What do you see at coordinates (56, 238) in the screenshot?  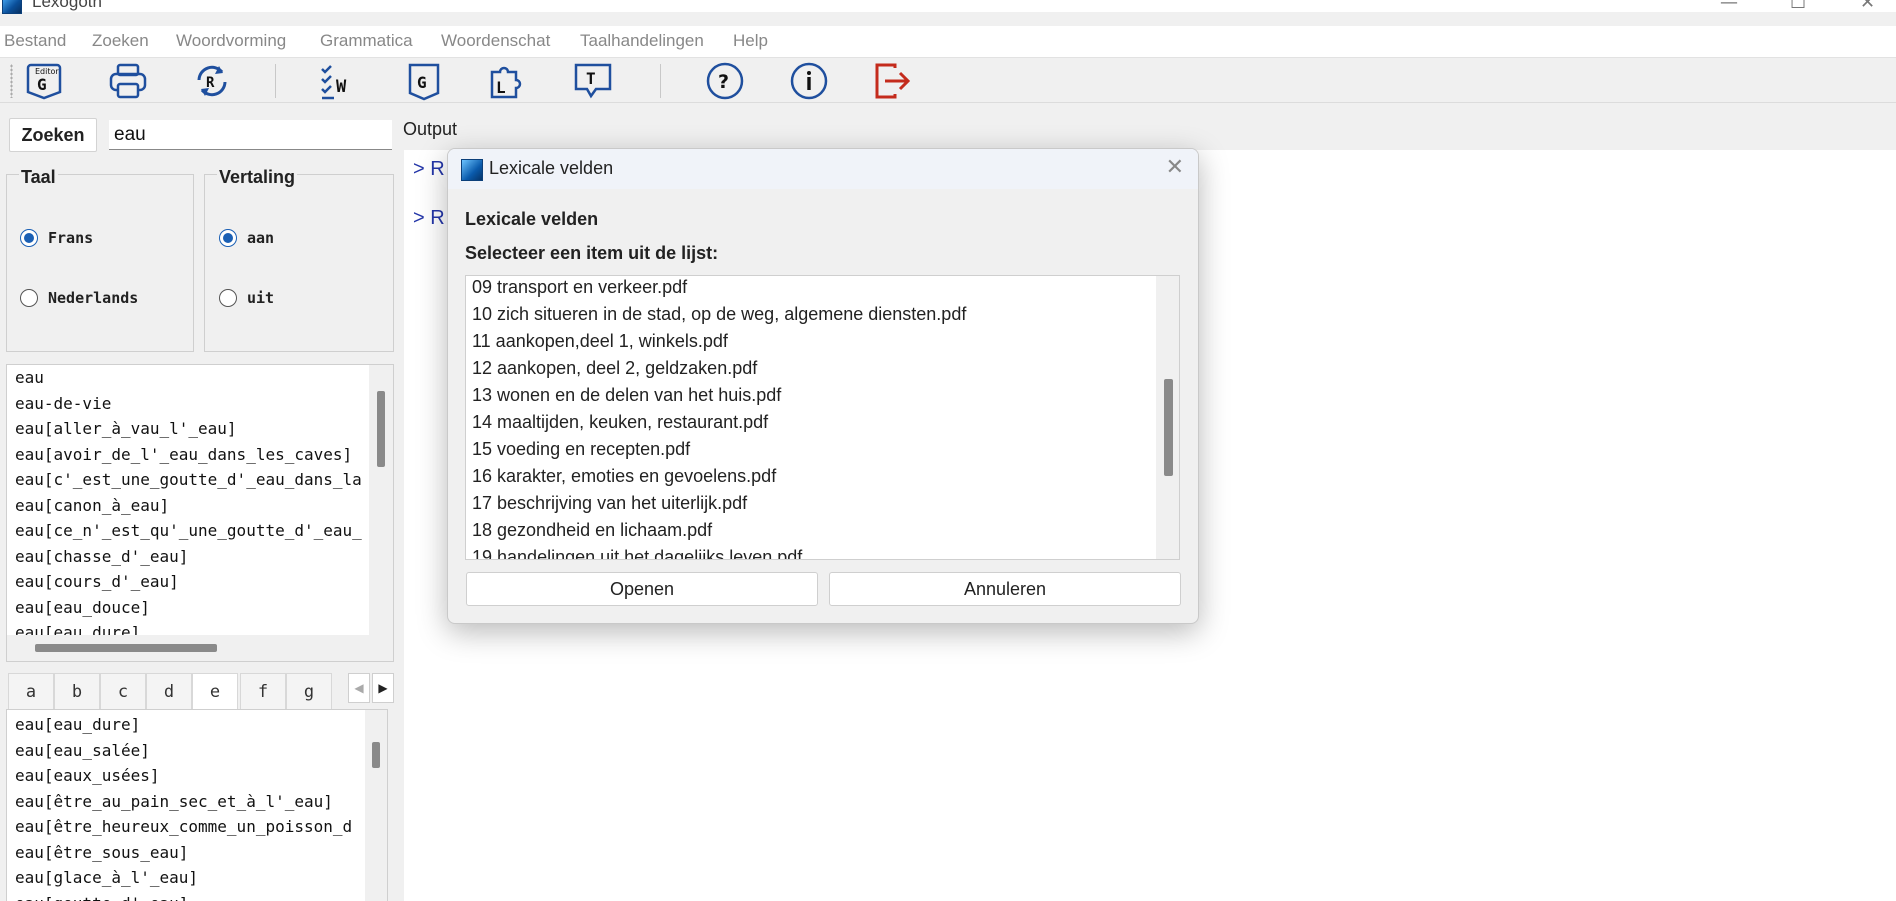 I see `radio-frans: Frans` at bounding box center [56, 238].